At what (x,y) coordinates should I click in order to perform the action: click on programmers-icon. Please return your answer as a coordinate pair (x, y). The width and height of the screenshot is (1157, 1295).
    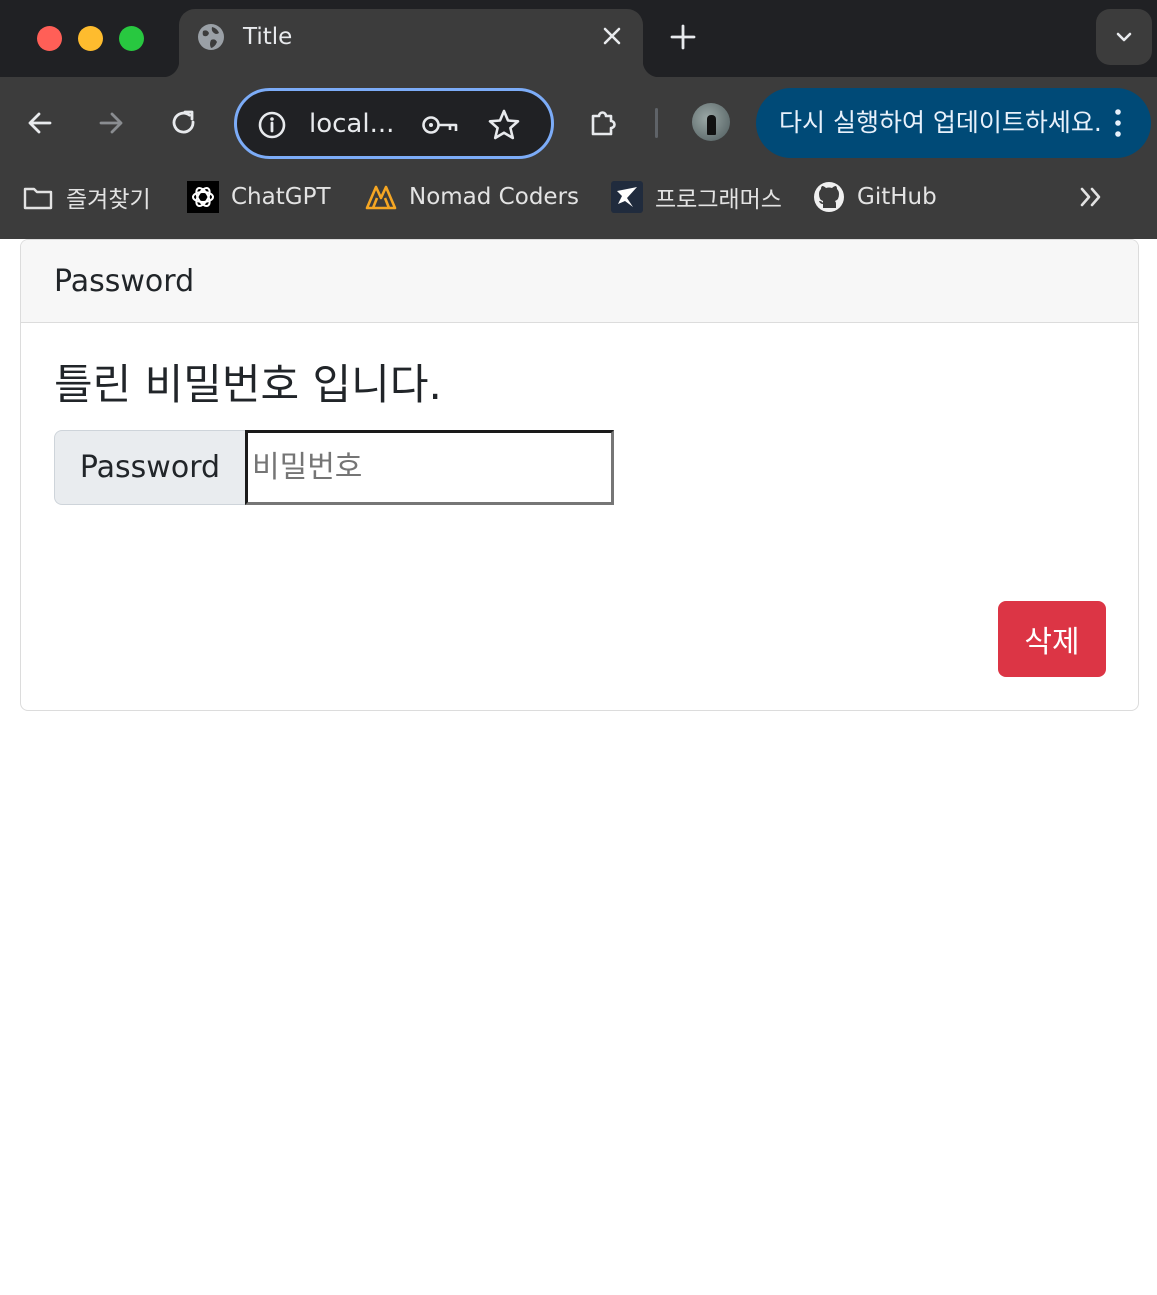
    Looking at the image, I should click on (627, 197).